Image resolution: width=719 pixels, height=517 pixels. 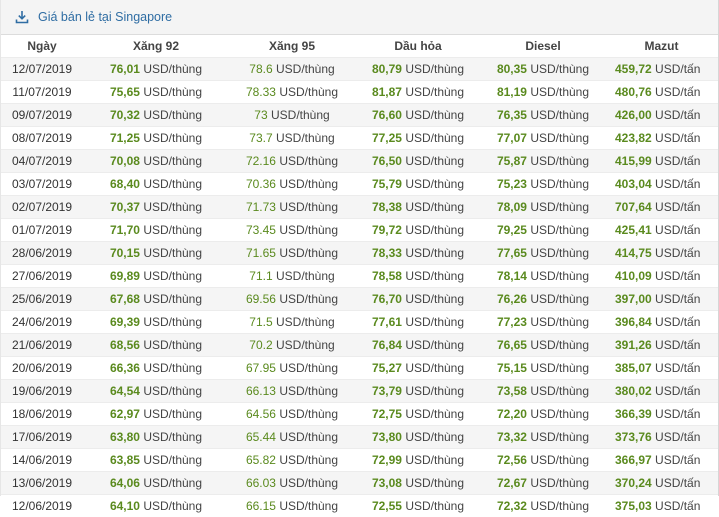 What do you see at coordinates (292, 207) in the screenshot?
I see `table-cell: 71.73 USD/thùng` at bounding box center [292, 207].